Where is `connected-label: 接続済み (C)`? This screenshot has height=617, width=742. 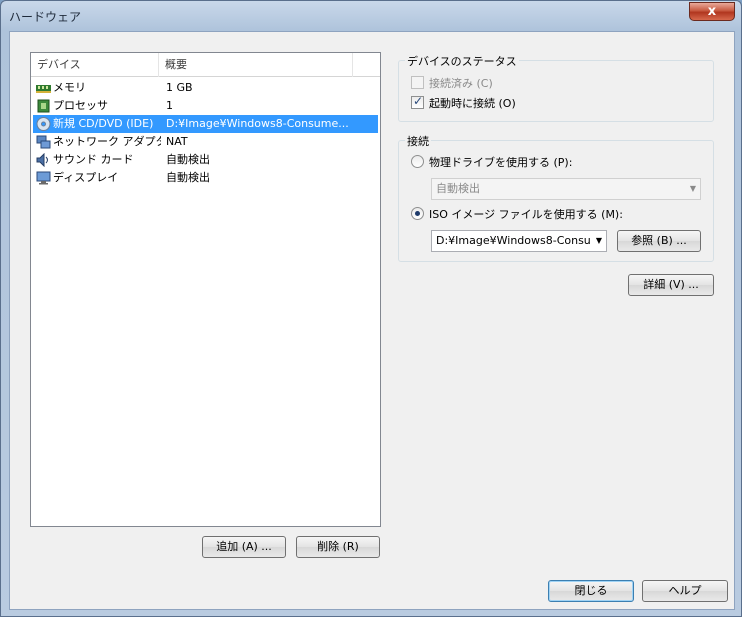
connected-label: 接続済み (C) is located at coordinates (461, 83).